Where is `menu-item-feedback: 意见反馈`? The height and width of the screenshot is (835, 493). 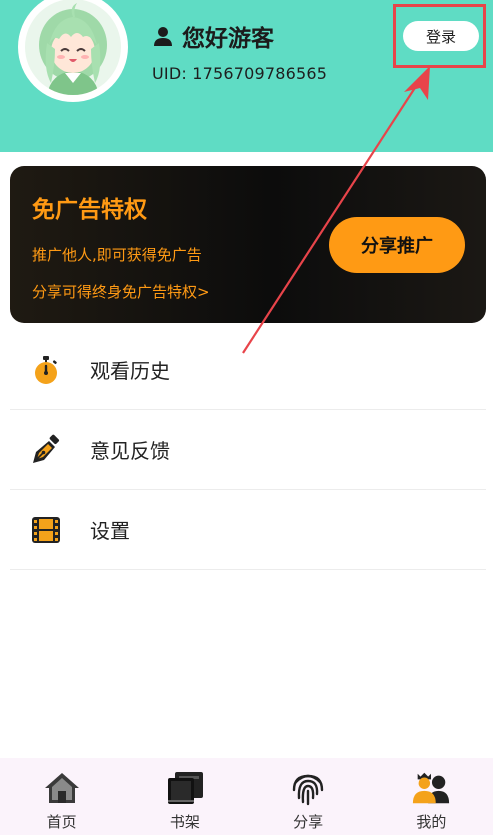
menu-item-feedback: 意见反馈 is located at coordinates (248, 450).